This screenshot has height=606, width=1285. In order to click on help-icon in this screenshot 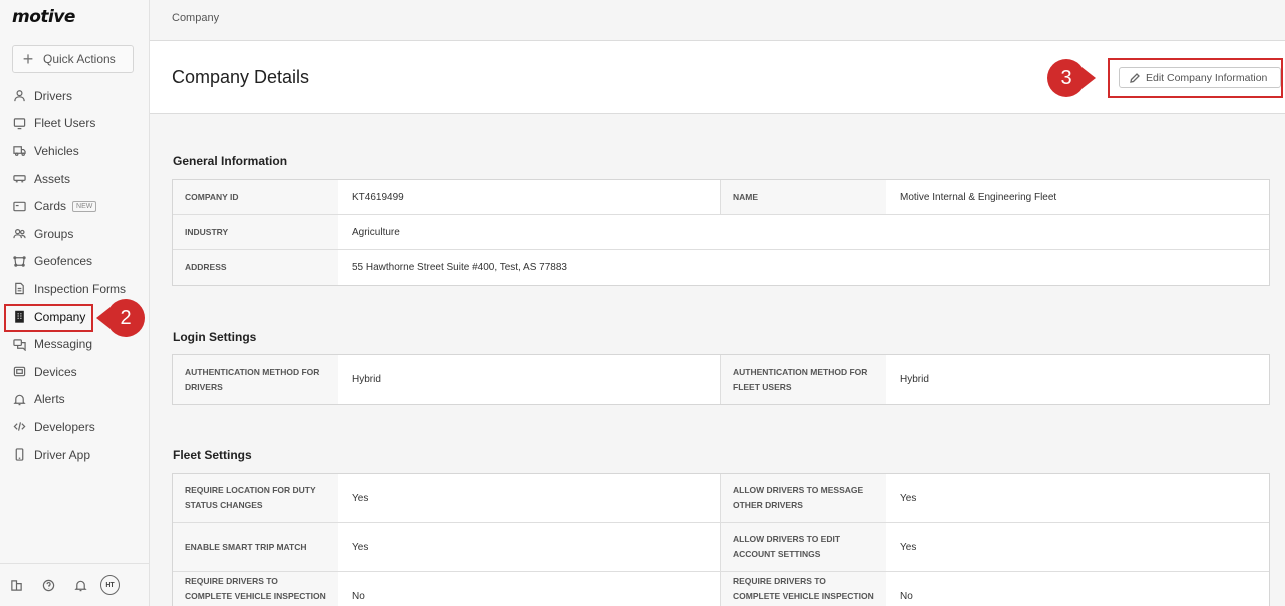, I will do `click(48, 585)`.